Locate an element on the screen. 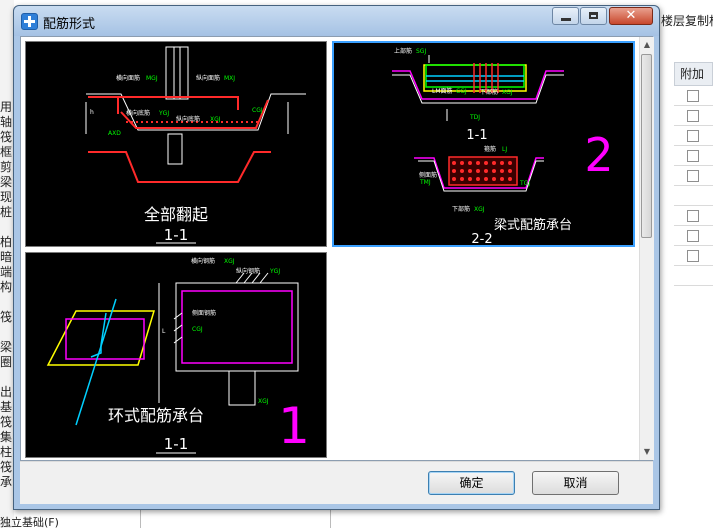  label-code-a: MGJ is located at coordinates (152, 78).